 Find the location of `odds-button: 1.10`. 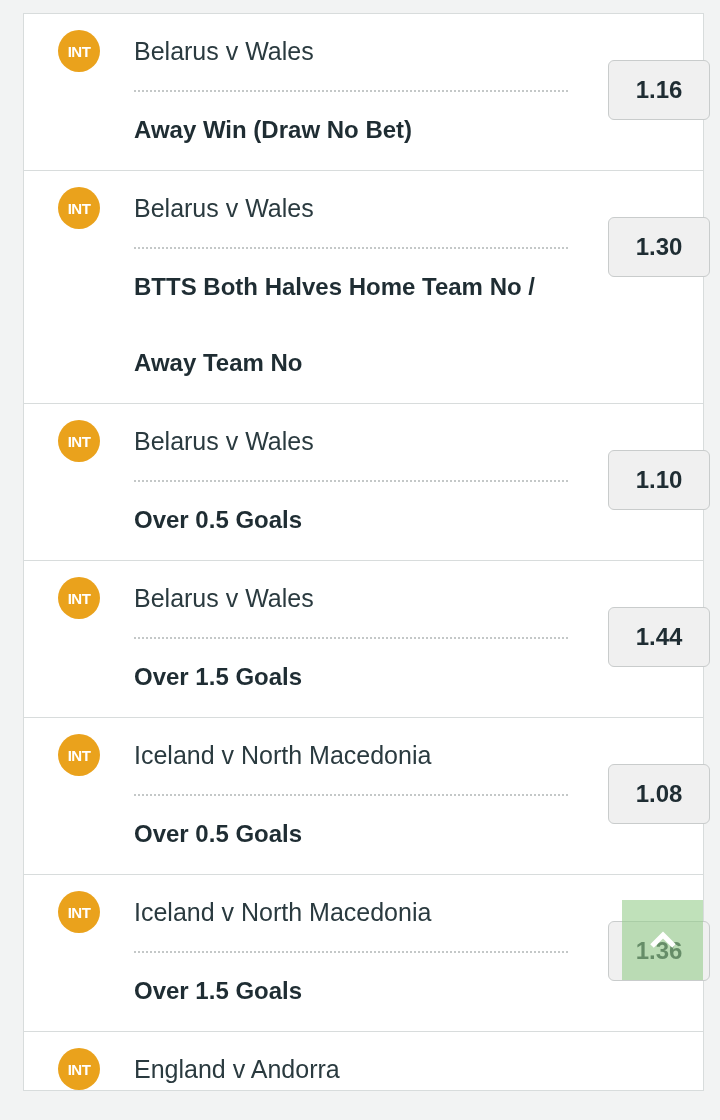

odds-button: 1.10 is located at coordinates (659, 480).